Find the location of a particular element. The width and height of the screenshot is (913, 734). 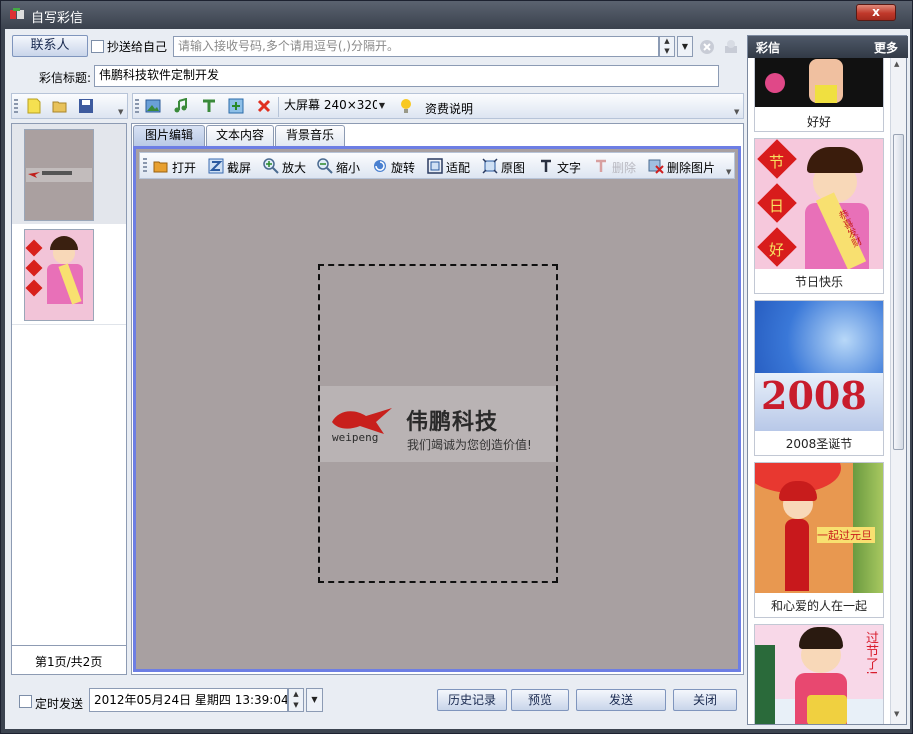

slides-panel is located at coordinates (69, 399).